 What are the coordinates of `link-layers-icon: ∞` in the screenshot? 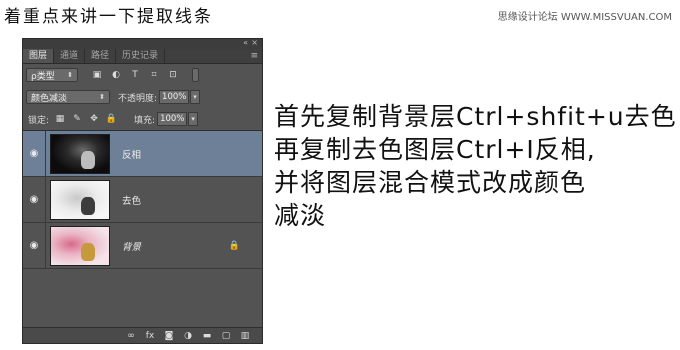 It's located at (131, 336).